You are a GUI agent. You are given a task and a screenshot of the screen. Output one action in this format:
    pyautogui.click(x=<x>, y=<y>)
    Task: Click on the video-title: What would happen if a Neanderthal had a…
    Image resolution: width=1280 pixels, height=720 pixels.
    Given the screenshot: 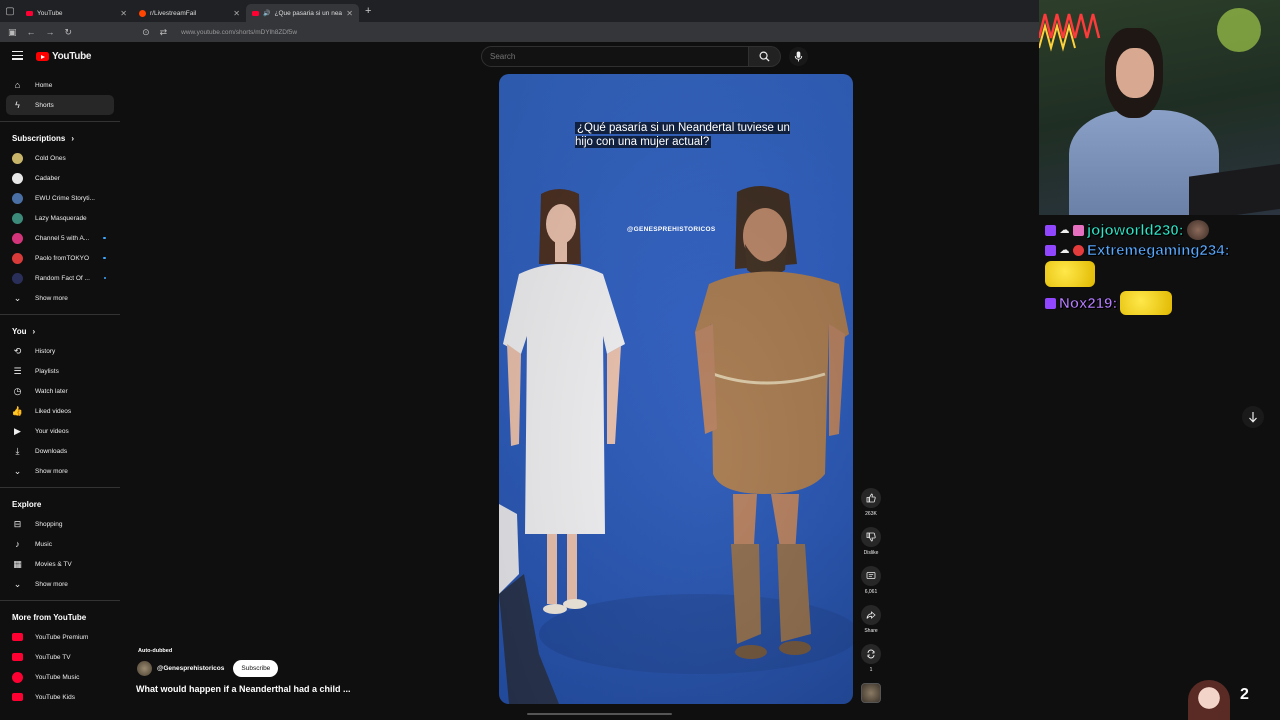 What is the action you would take?
    pyautogui.click(x=243, y=689)
    